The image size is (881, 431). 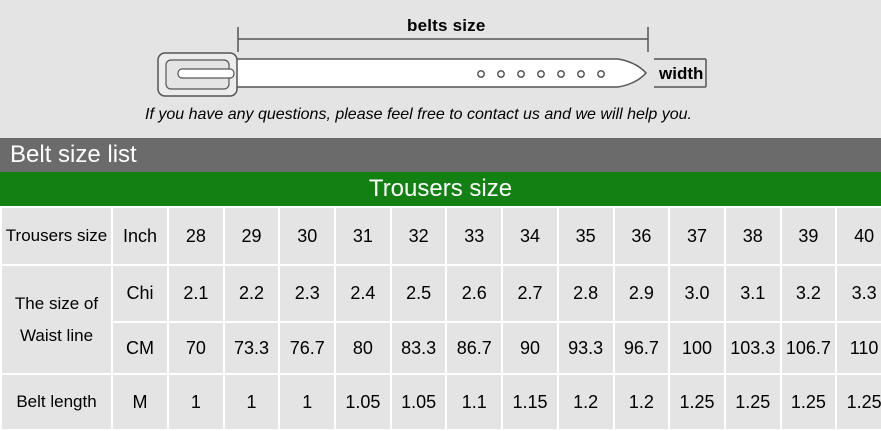 What do you see at coordinates (585, 293) in the screenshot?
I see `value-cell: 2.8` at bounding box center [585, 293].